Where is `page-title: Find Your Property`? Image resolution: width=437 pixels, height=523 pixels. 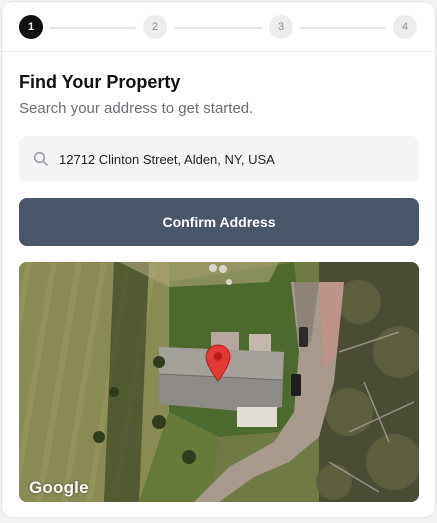
page-title: Find Your Property is located at coordinates (100, 82).